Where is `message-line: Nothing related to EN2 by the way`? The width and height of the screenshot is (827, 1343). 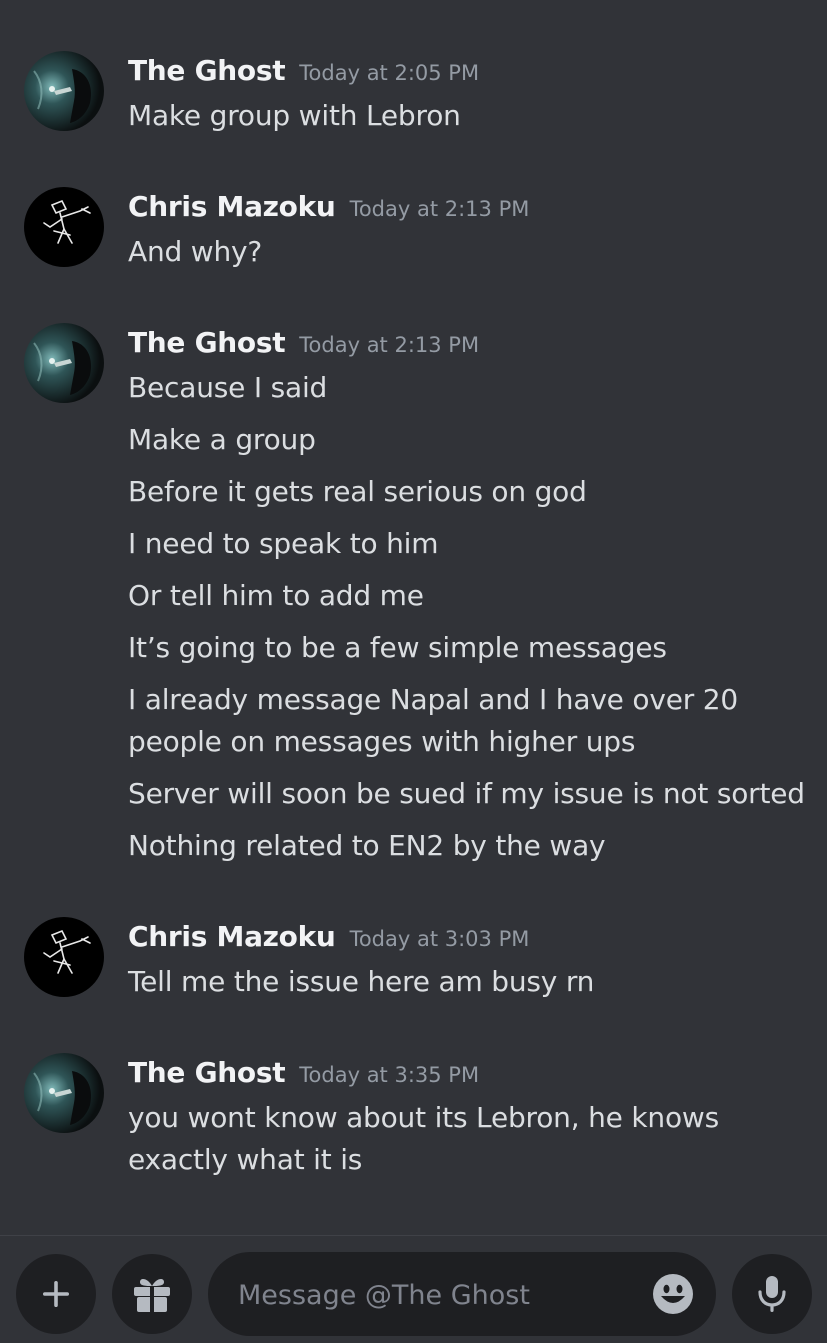 message-line: Nothing related to EN2 by the way is located at coordinates (468, 846).